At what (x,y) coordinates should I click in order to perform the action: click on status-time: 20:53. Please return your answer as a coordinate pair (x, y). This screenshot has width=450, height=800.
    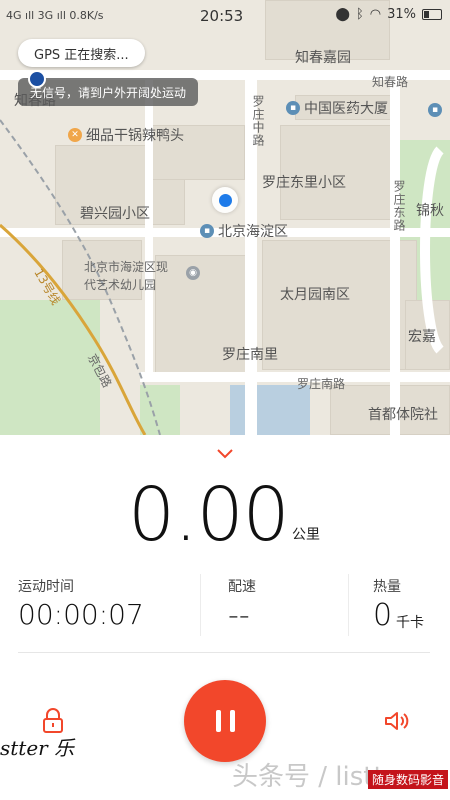
    Looking at the image, I should click on (222, 16).